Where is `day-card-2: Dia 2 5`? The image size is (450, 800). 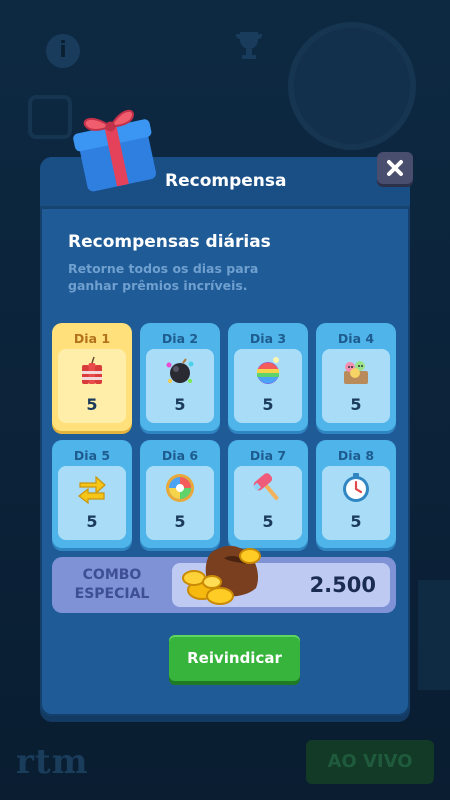
day-card-2: Dia 2 5 is located at coordinates (180, 377).